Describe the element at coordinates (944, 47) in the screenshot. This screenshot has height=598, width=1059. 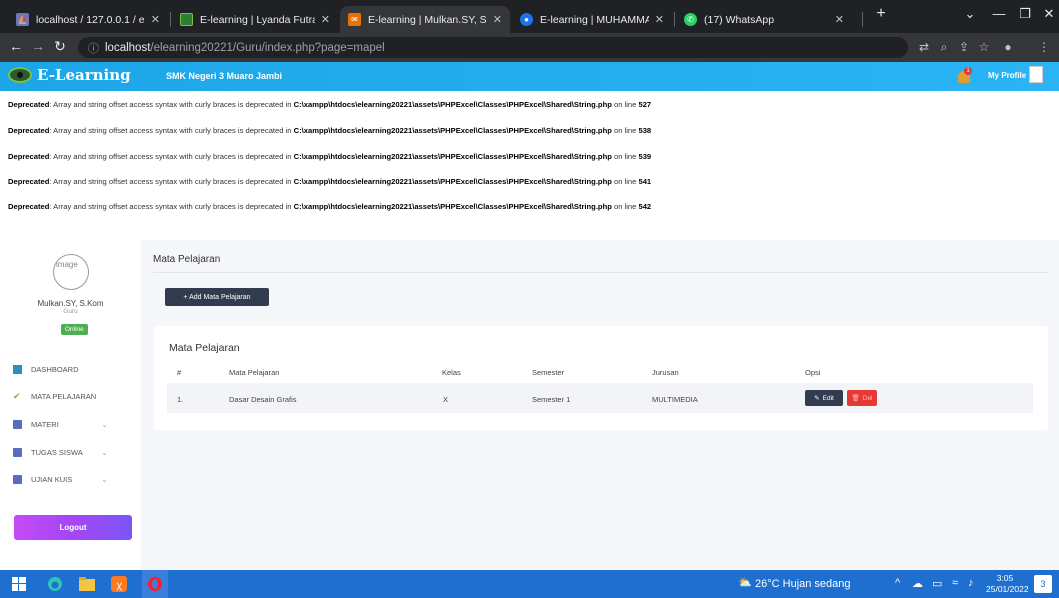
I see `zoom-icon: ⌕` at that location.